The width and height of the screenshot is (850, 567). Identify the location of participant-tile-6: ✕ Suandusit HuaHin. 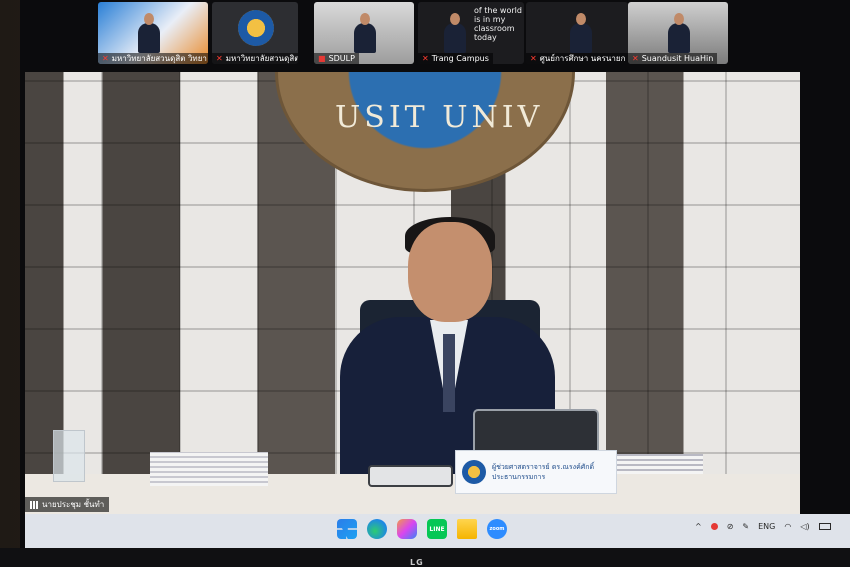
(678, 33).